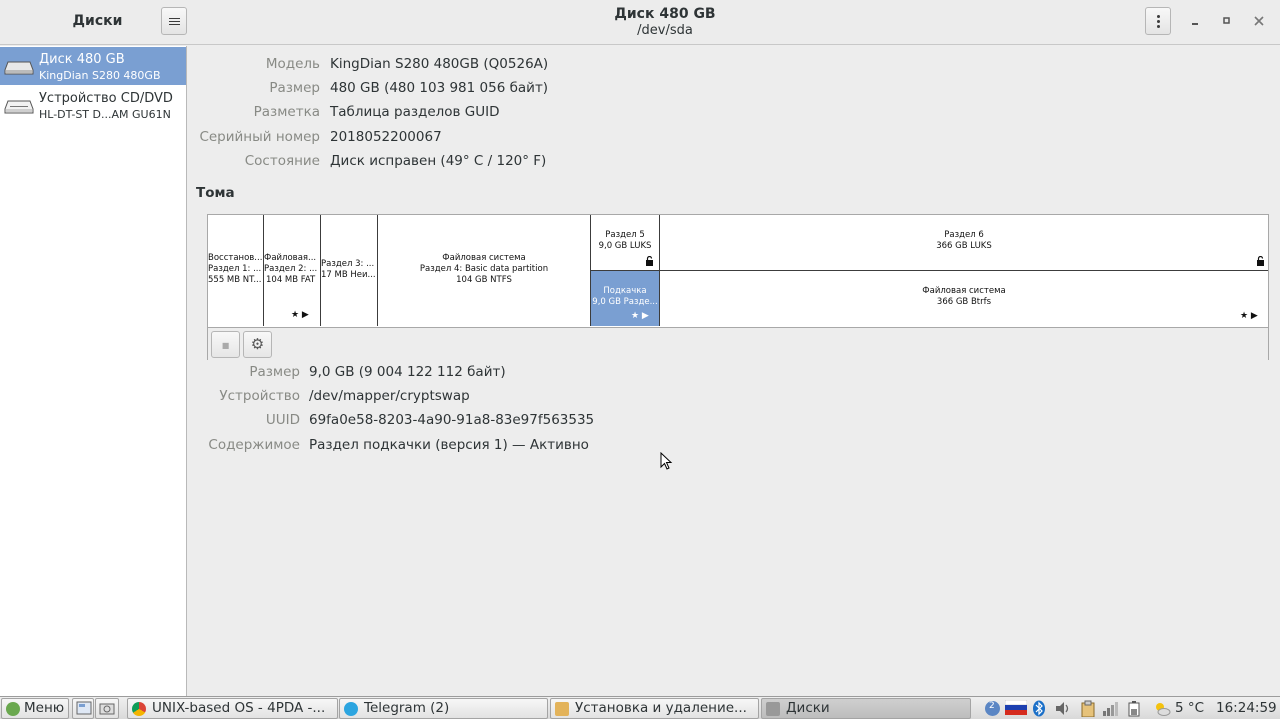  Describe the element at coordinates (19, 68) in the screenshot. I see `hdd-icon` at that location.